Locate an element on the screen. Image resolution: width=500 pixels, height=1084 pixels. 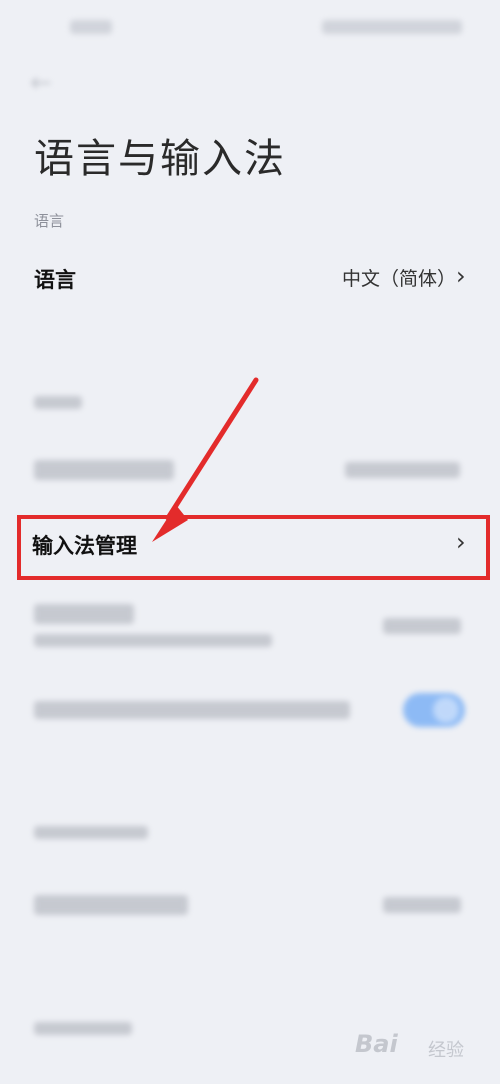
ime-management-label: 输入法管理 is located at coordinates (84, 545).